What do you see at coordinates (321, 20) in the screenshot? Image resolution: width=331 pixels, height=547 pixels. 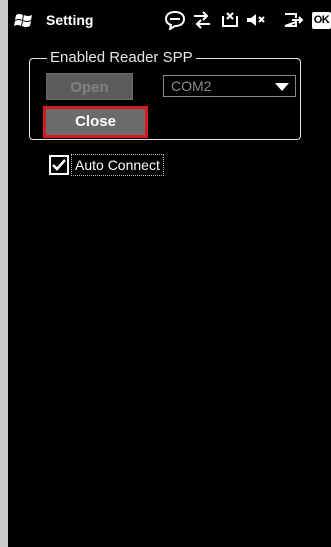 I see `ok-button: OK` at bounding box center [321, 20].